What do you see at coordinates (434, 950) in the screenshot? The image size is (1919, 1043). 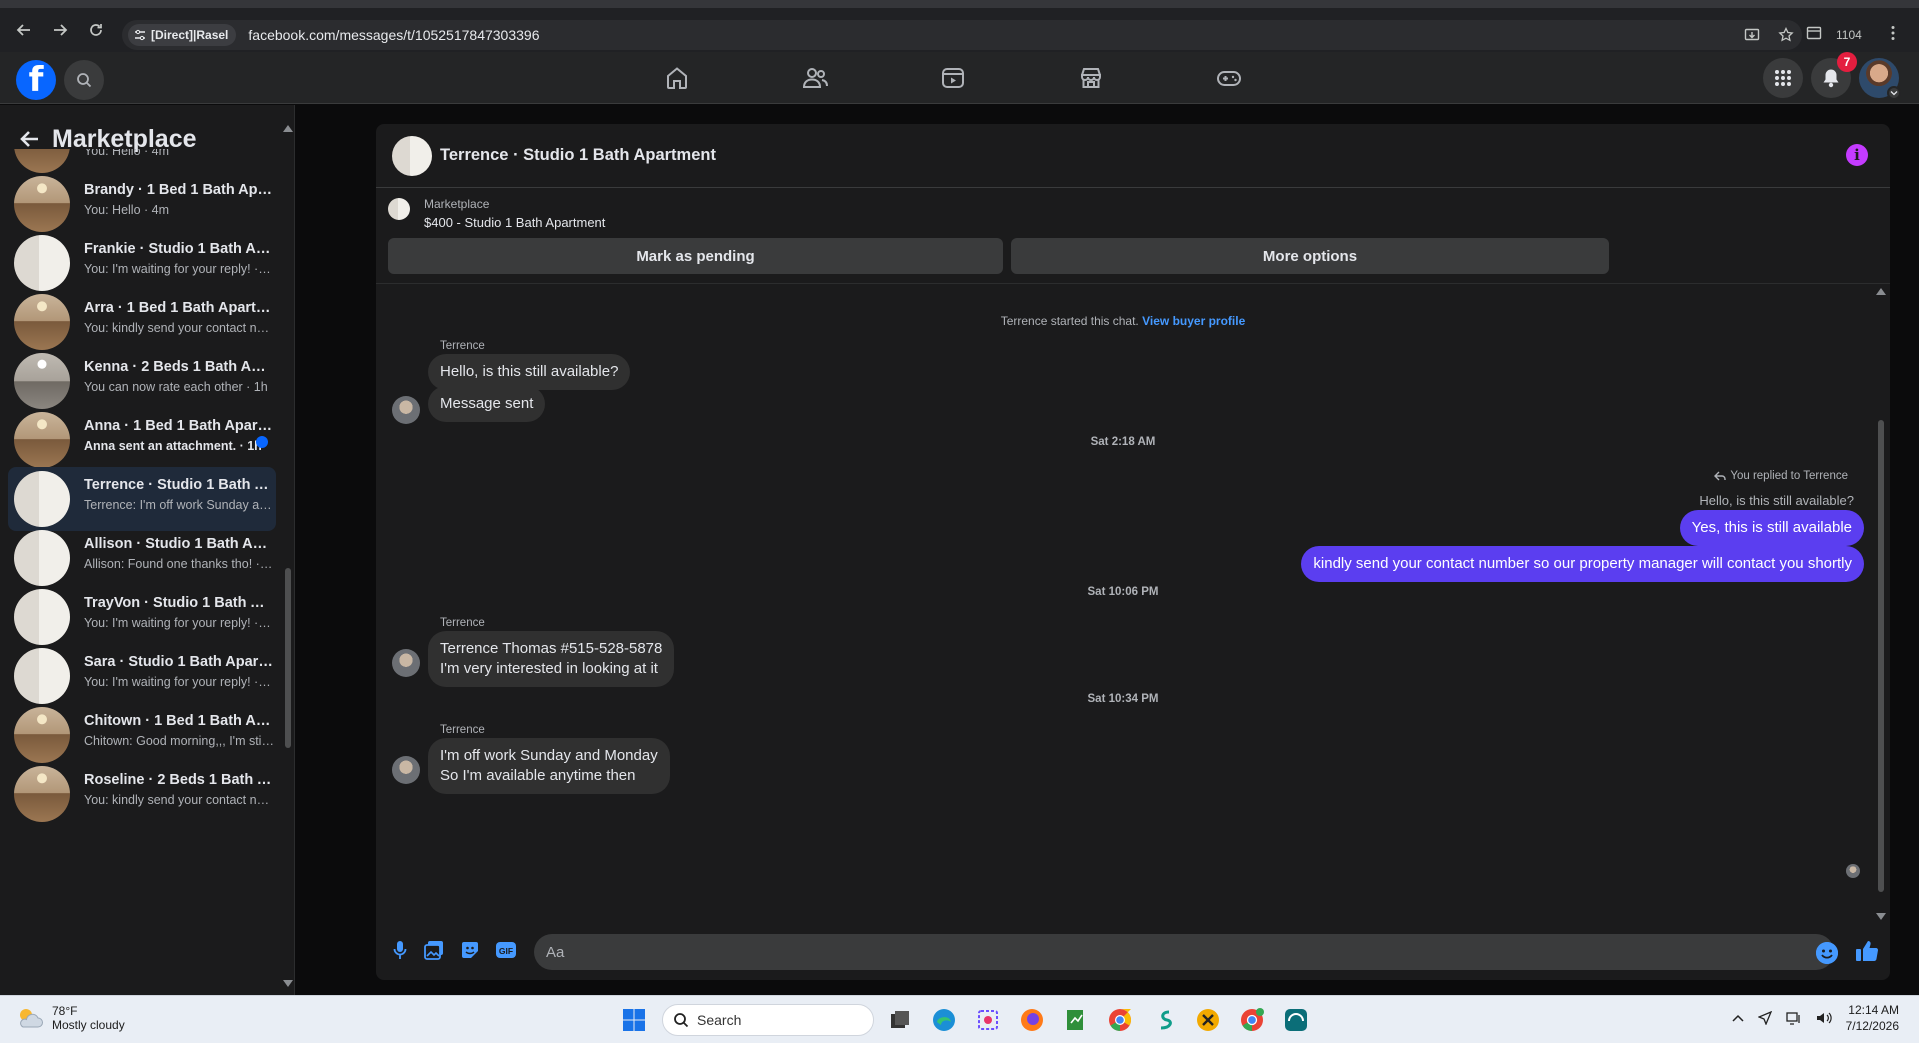 I see `photo-gallery-icon` at bounding box center [434, 950].